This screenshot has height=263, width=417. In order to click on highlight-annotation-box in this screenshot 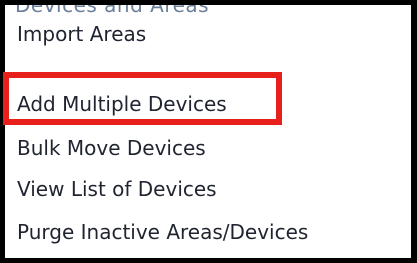, I will do `click(142, 98)`.